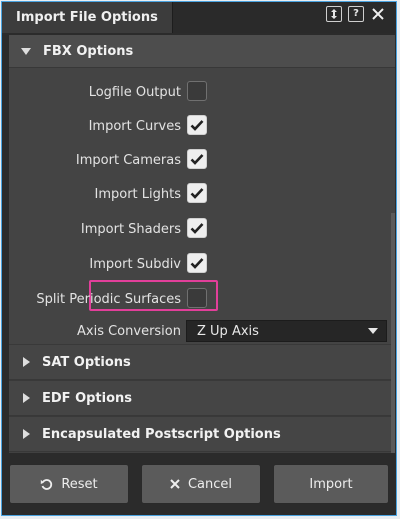 This screenshot has height=519, width=400. I want to click on import-cameras-checkbox, so click(197, 159).